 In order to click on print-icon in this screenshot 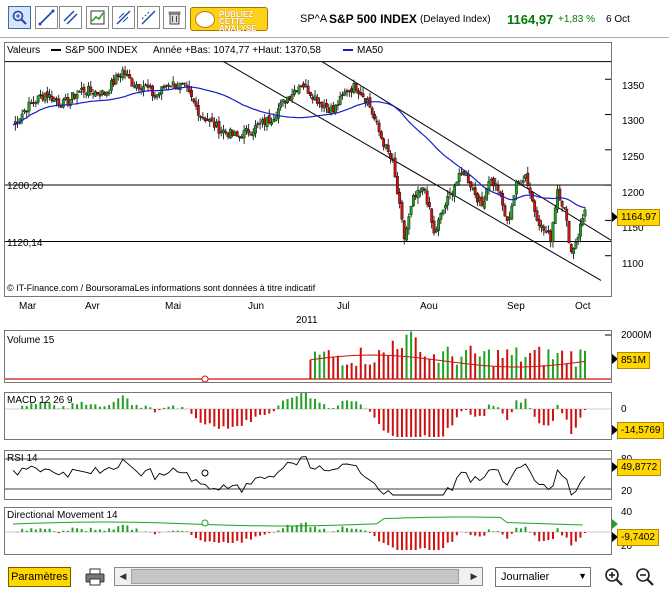, I will do `click(95, 577)`.